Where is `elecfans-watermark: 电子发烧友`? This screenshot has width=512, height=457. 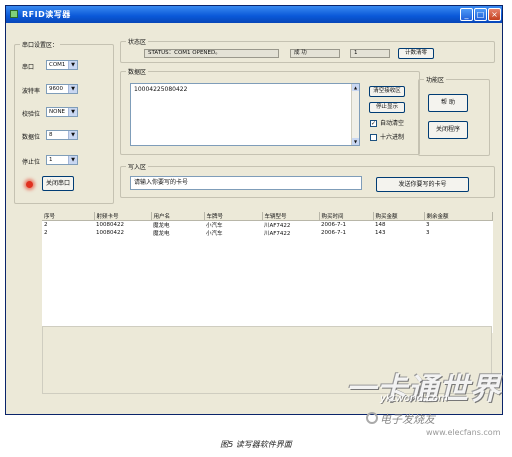
elecfans-watermark: 电子发烧友 is located at coordinates (407, 419).